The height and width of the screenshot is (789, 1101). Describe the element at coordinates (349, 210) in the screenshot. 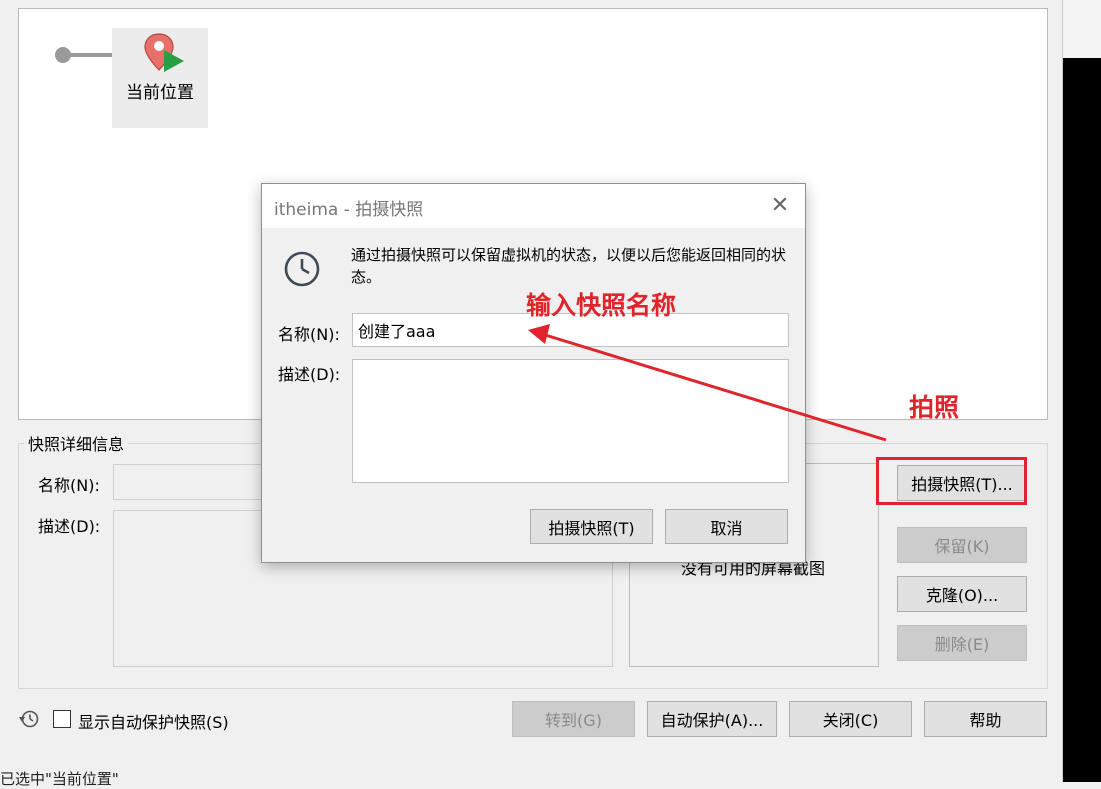

I see `dialog-title: itheima - 拍摄快照` at that location.